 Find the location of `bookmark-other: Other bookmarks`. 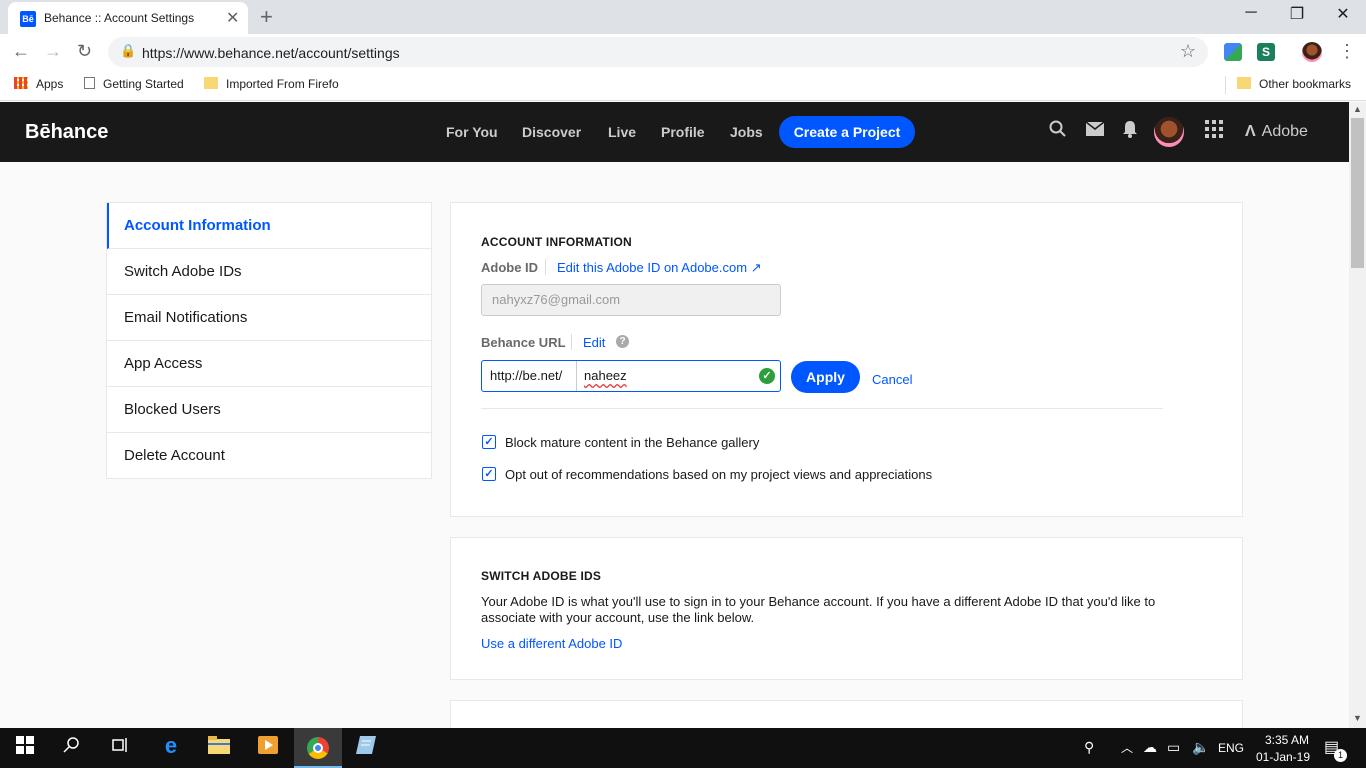

bookmark-other: Other bookmarks is located at coordinates (1294, 84).